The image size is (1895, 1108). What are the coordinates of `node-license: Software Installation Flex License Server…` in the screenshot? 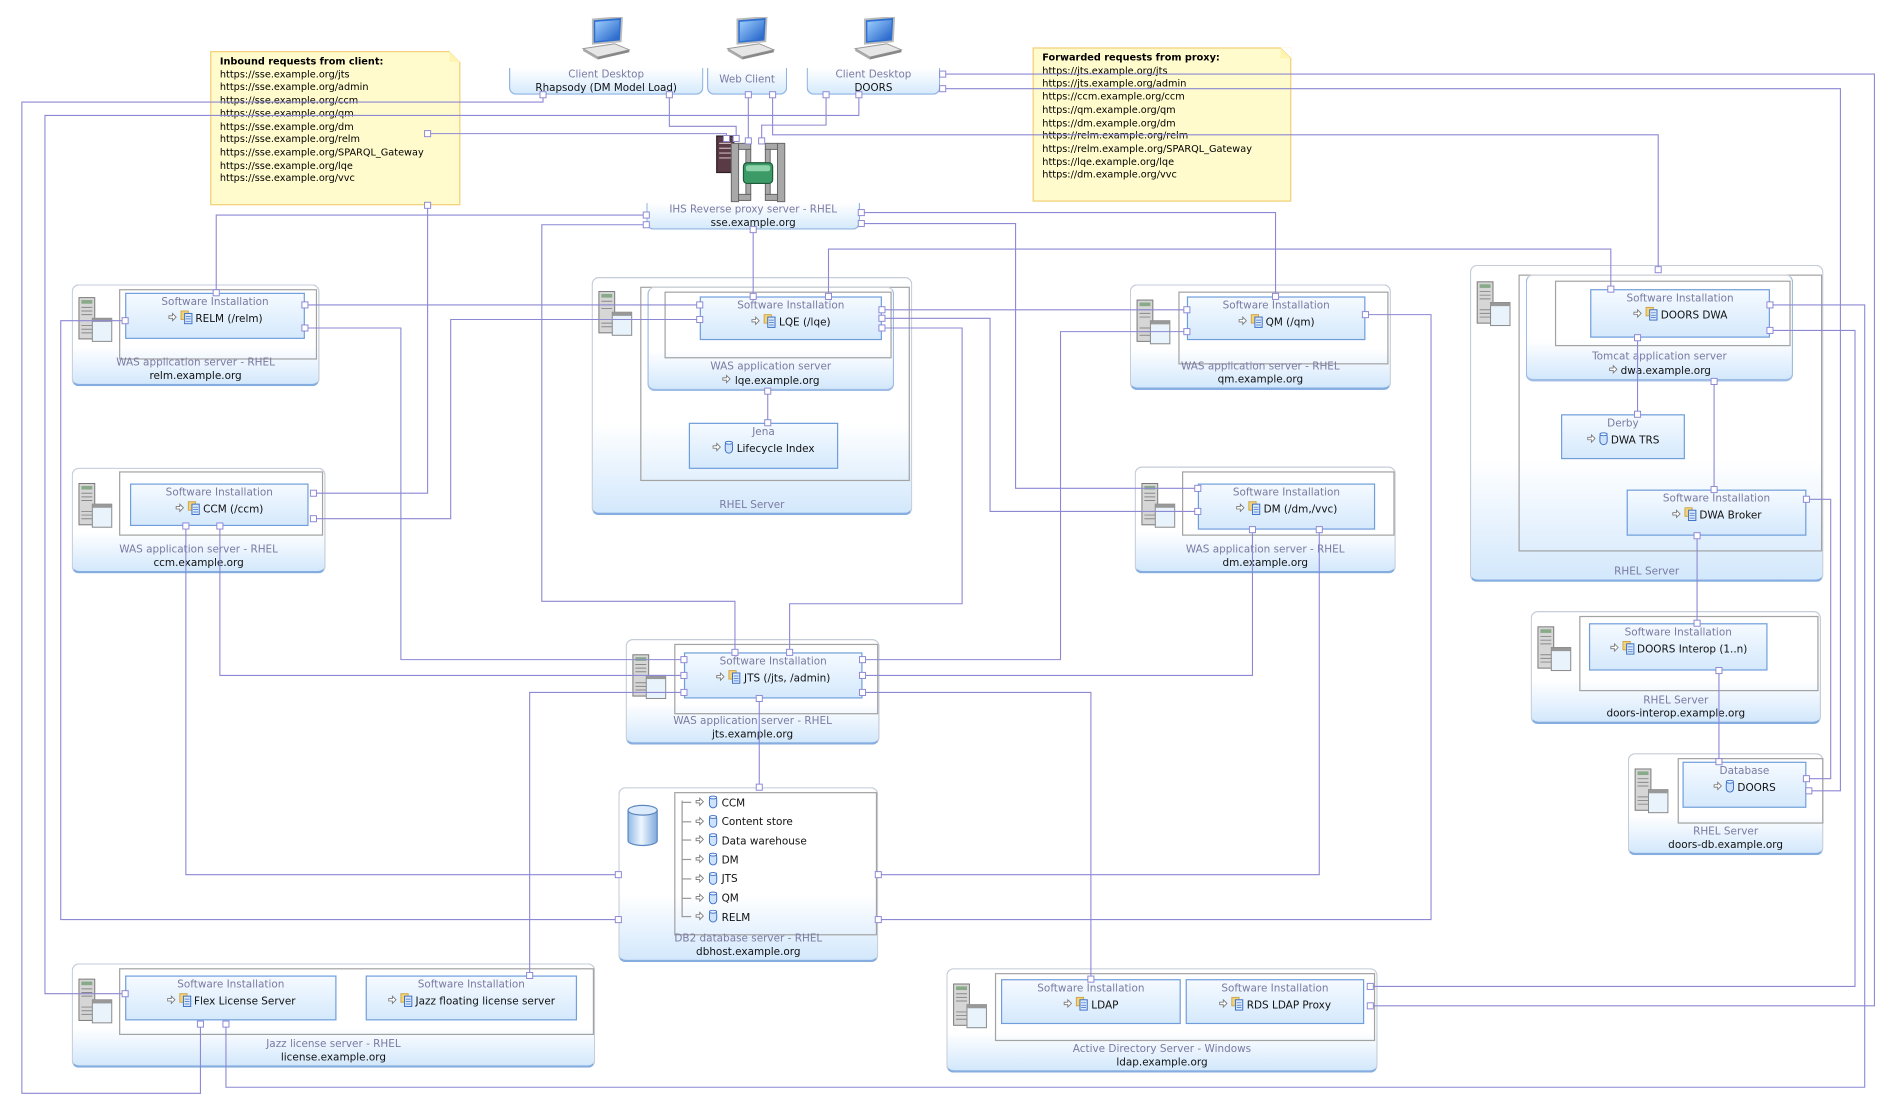 It's located at (333, 1015).